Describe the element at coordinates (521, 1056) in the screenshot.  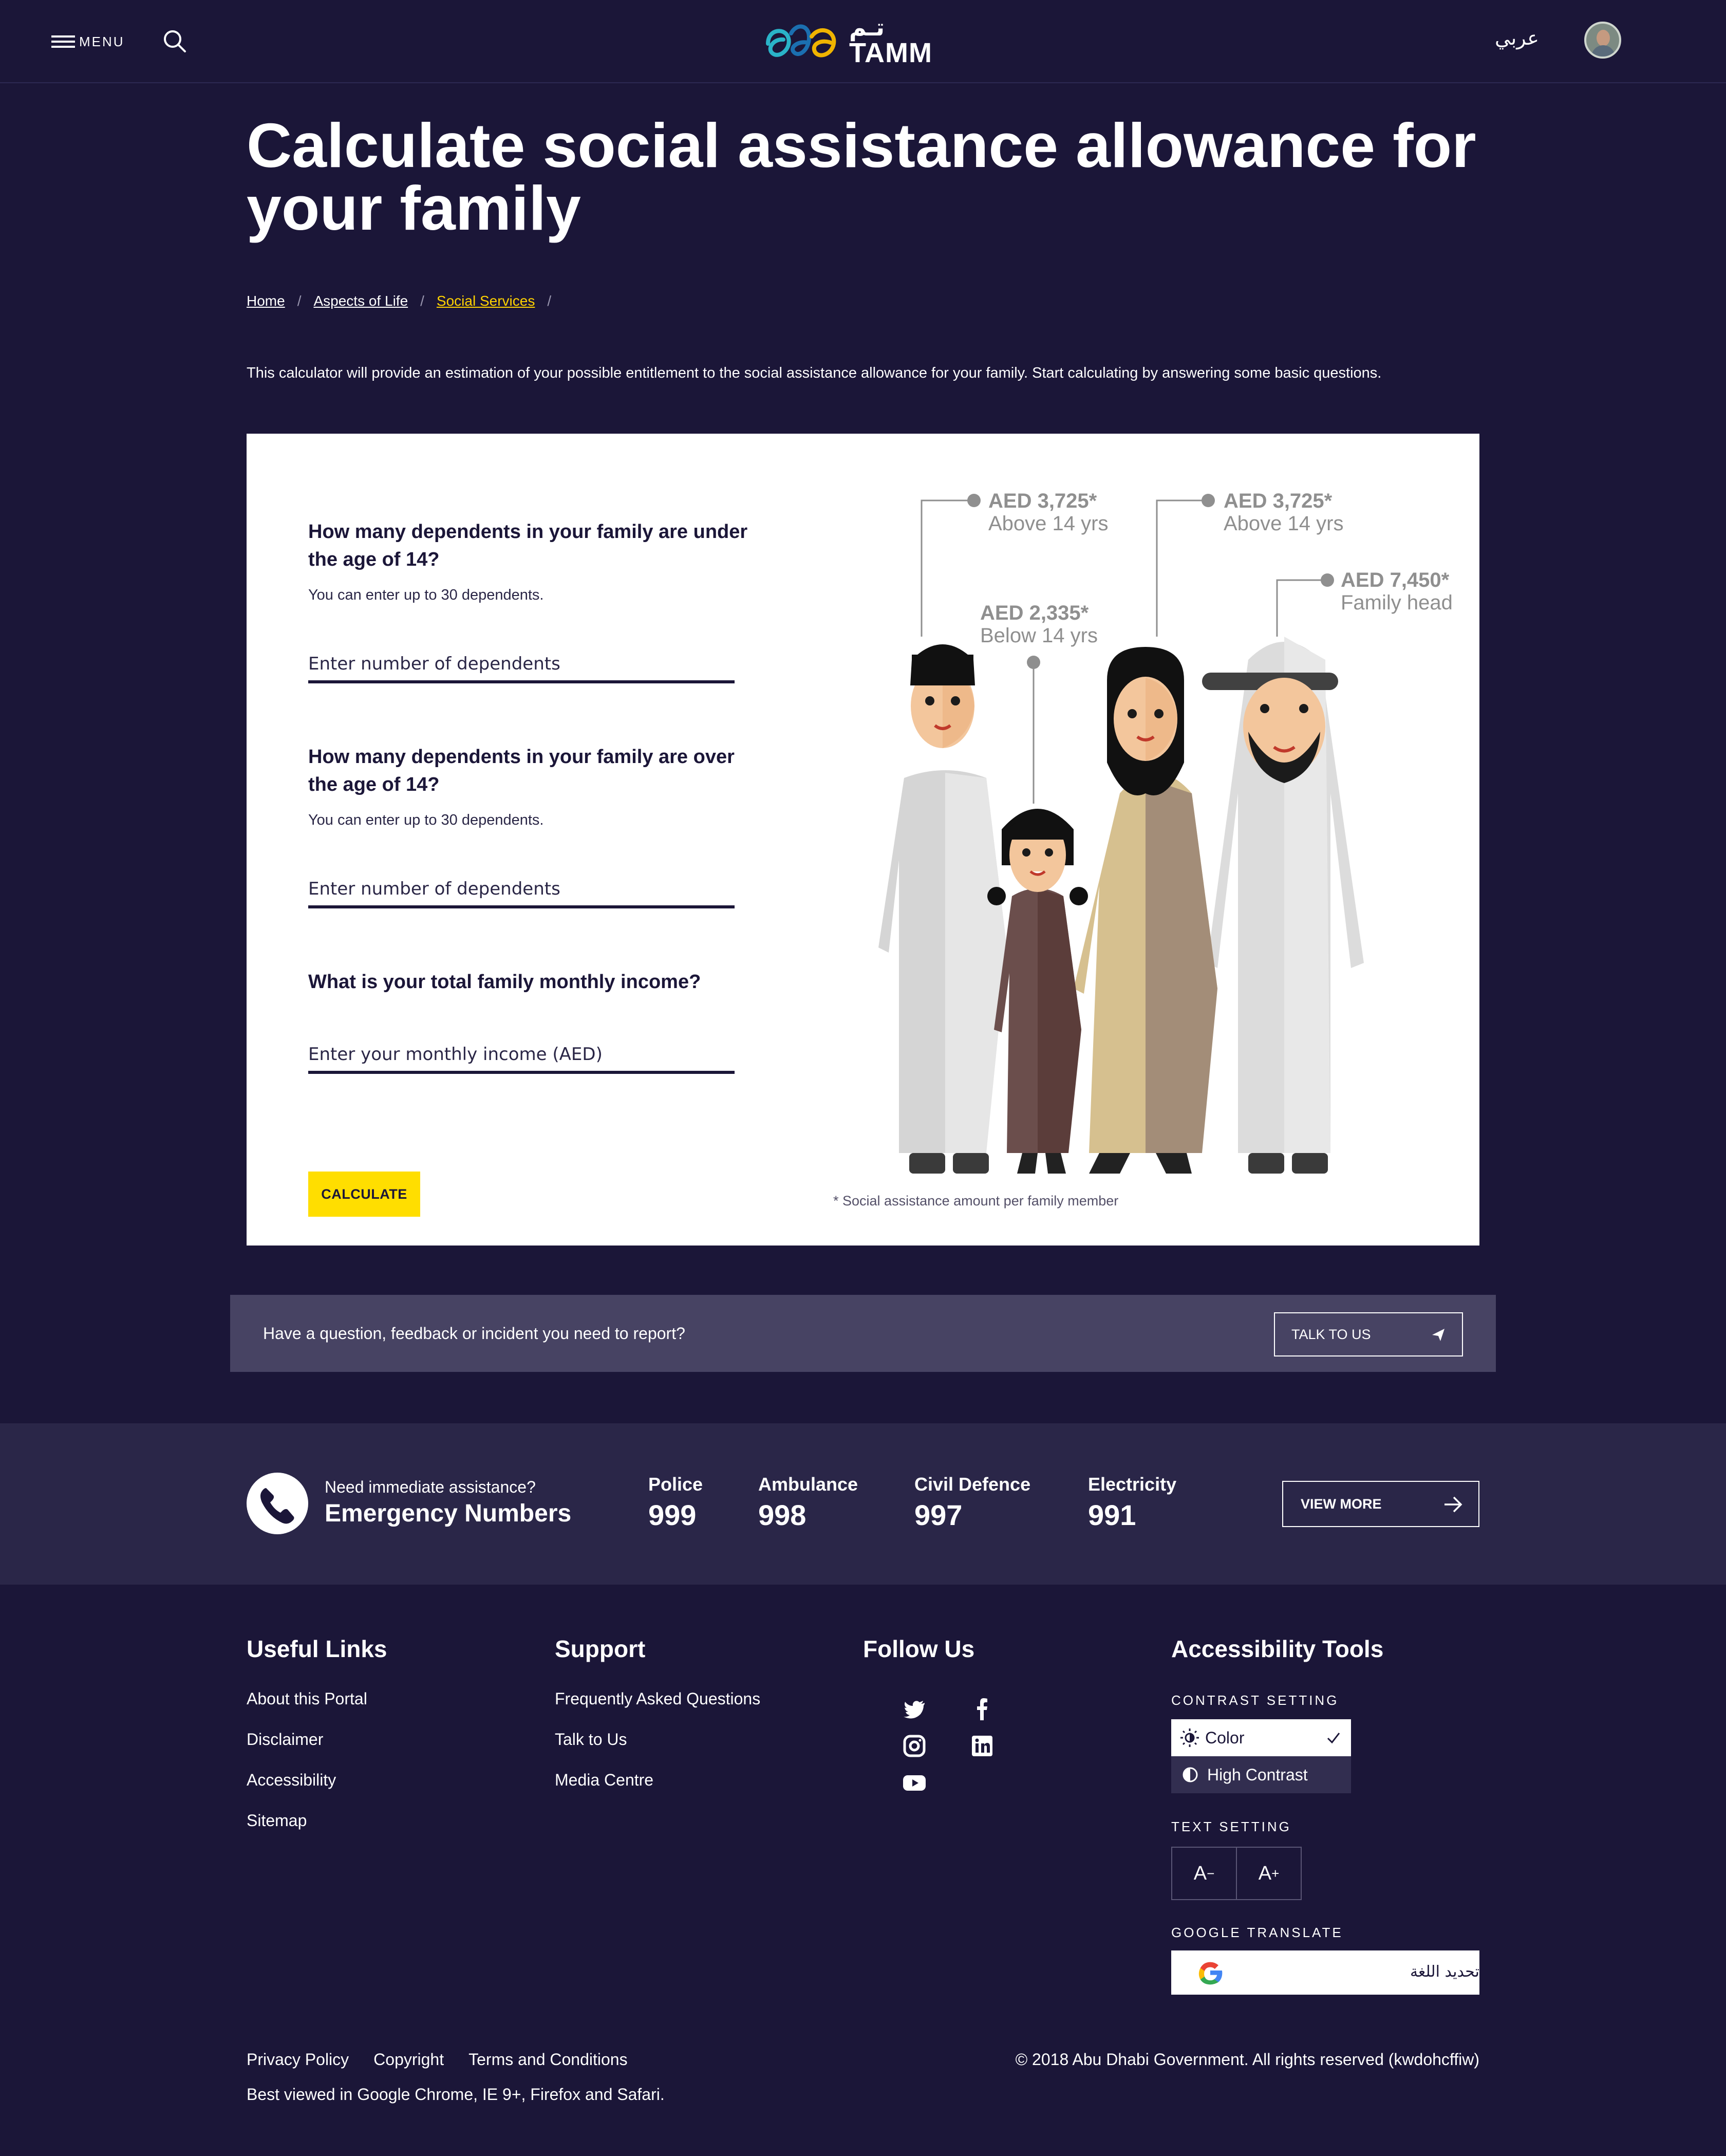
I see `monthly-income-input` at that location.